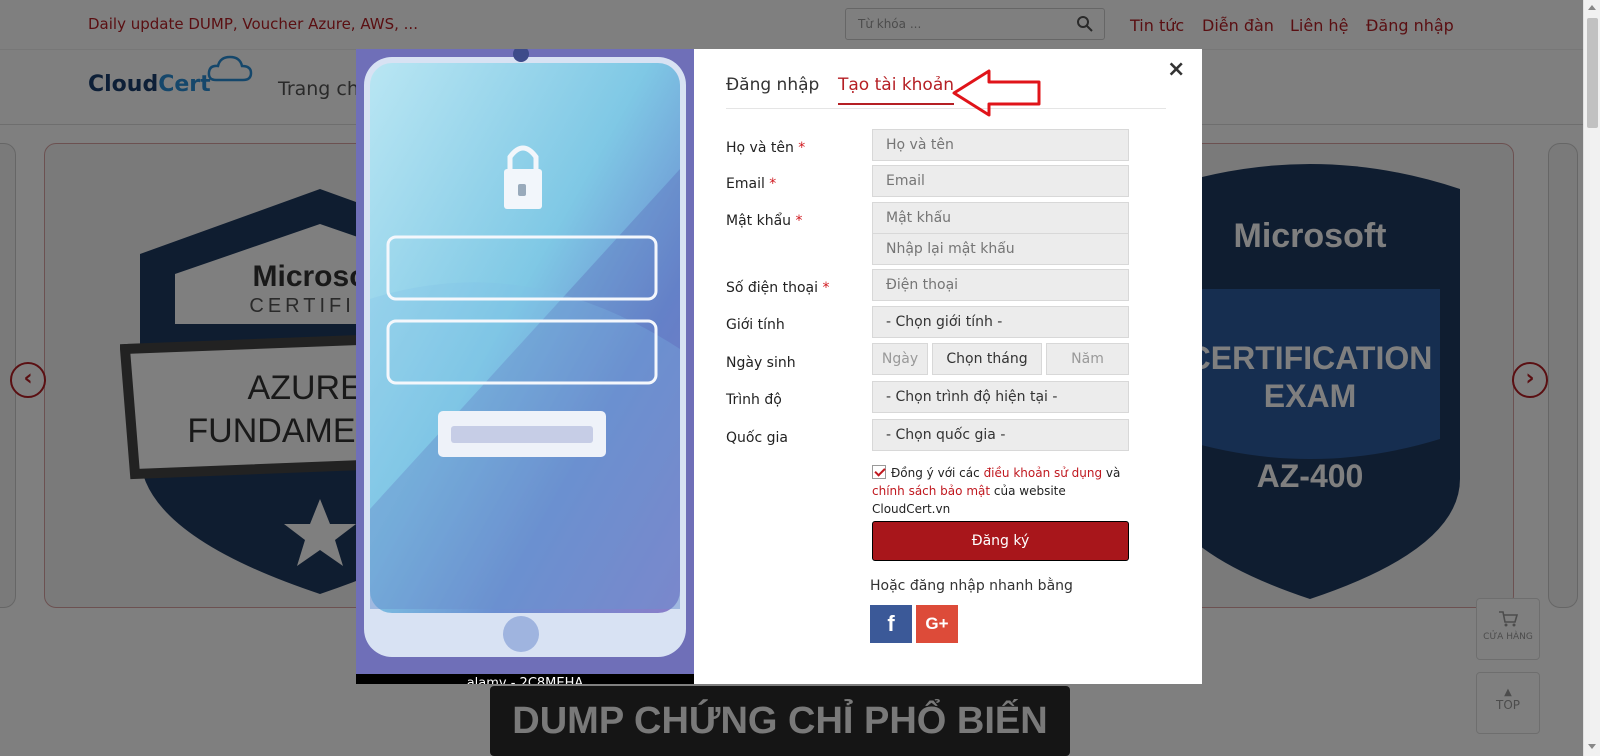  What do you see at coordinates (1591, 378) in the screenshot?
I see `page-scrollbar` at bounding box center [1591, 378].